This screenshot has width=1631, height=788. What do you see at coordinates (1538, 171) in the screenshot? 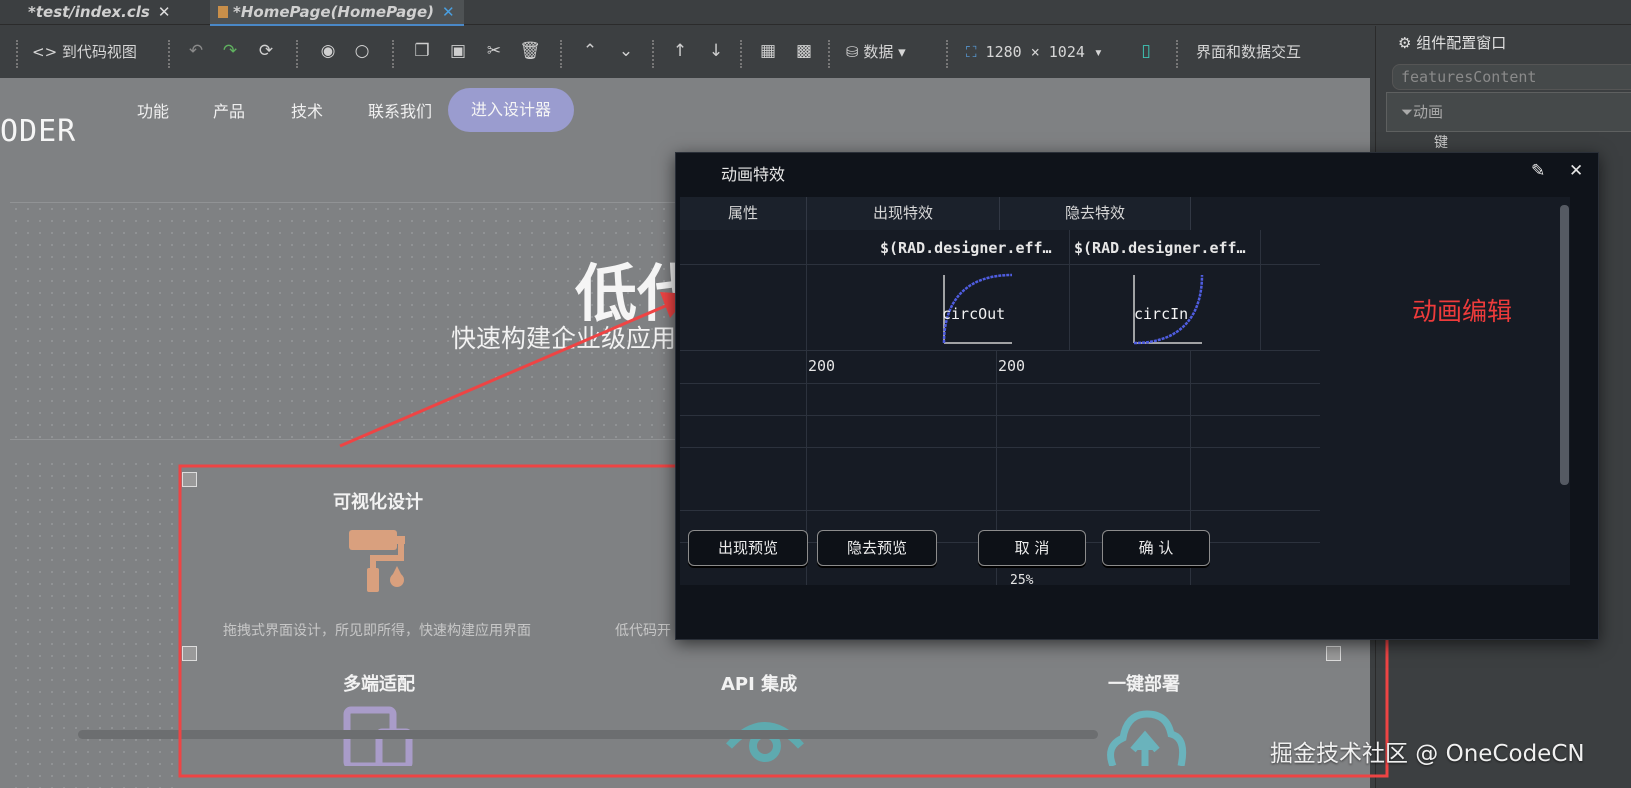
I see `edit-icon: ✎` at bounding box center [1538, 171].